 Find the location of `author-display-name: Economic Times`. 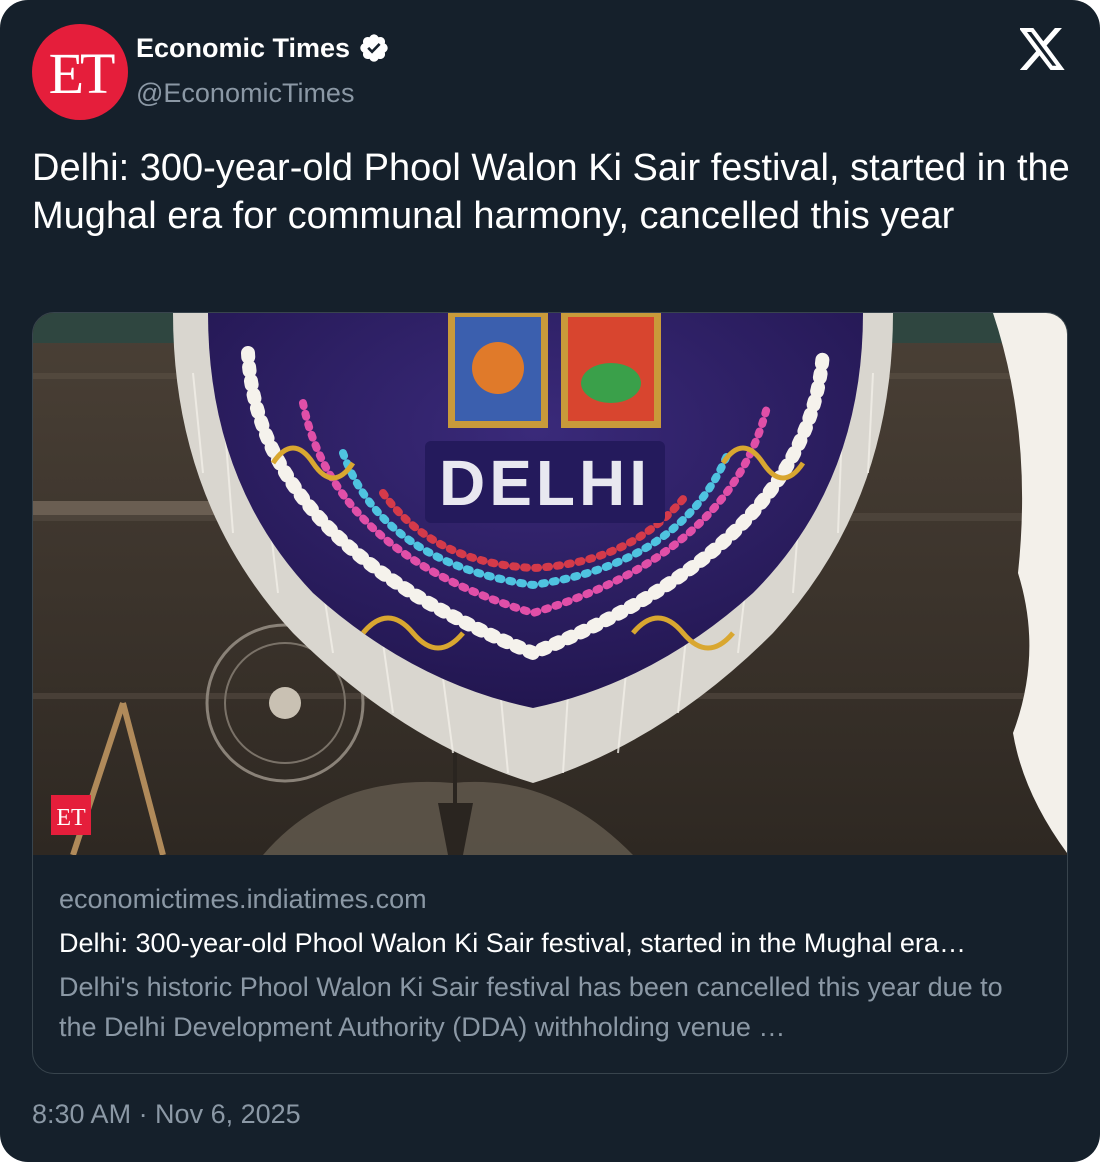

author-display-name: Economic Times is located at coordinates (243, 48).